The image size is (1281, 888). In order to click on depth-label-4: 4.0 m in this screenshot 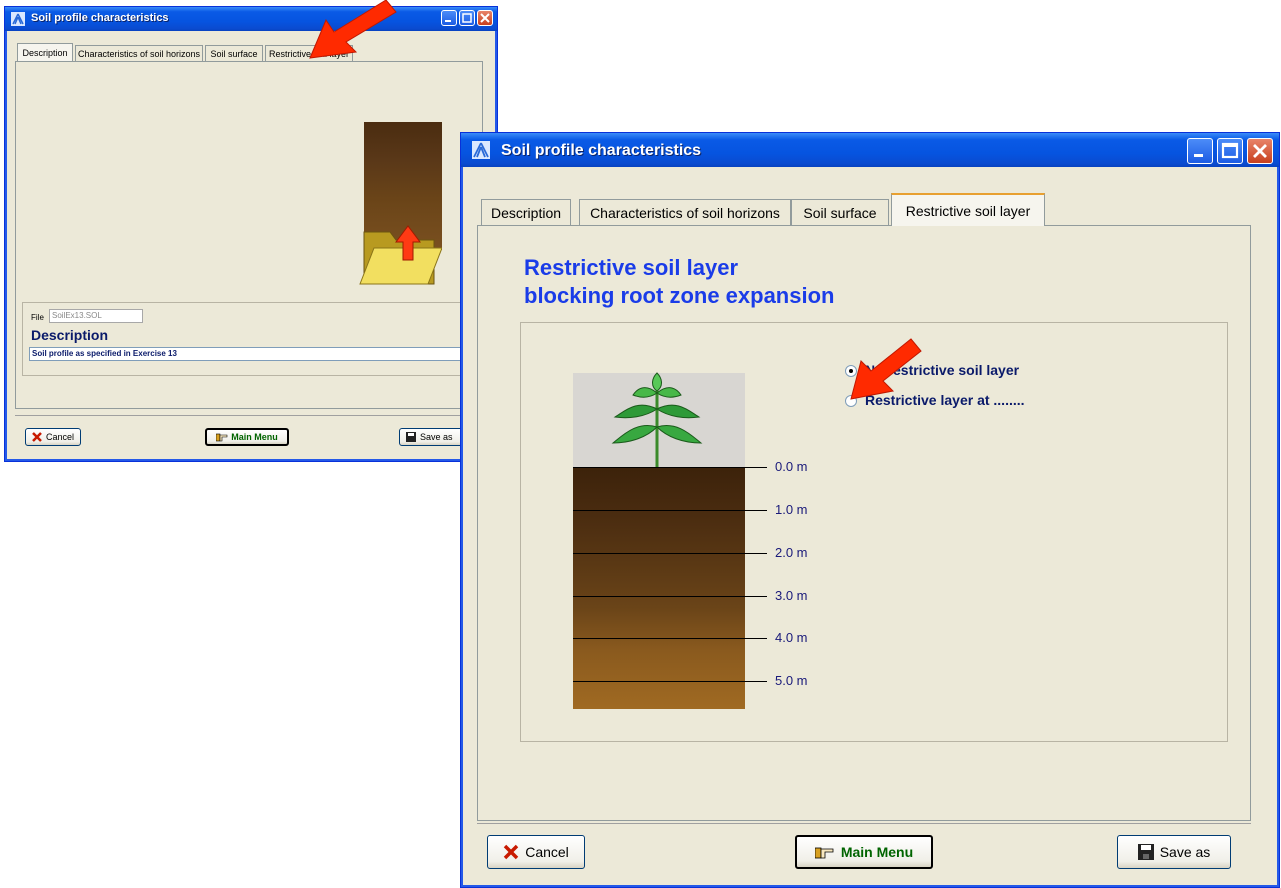, I will do `click(791, 637)`.